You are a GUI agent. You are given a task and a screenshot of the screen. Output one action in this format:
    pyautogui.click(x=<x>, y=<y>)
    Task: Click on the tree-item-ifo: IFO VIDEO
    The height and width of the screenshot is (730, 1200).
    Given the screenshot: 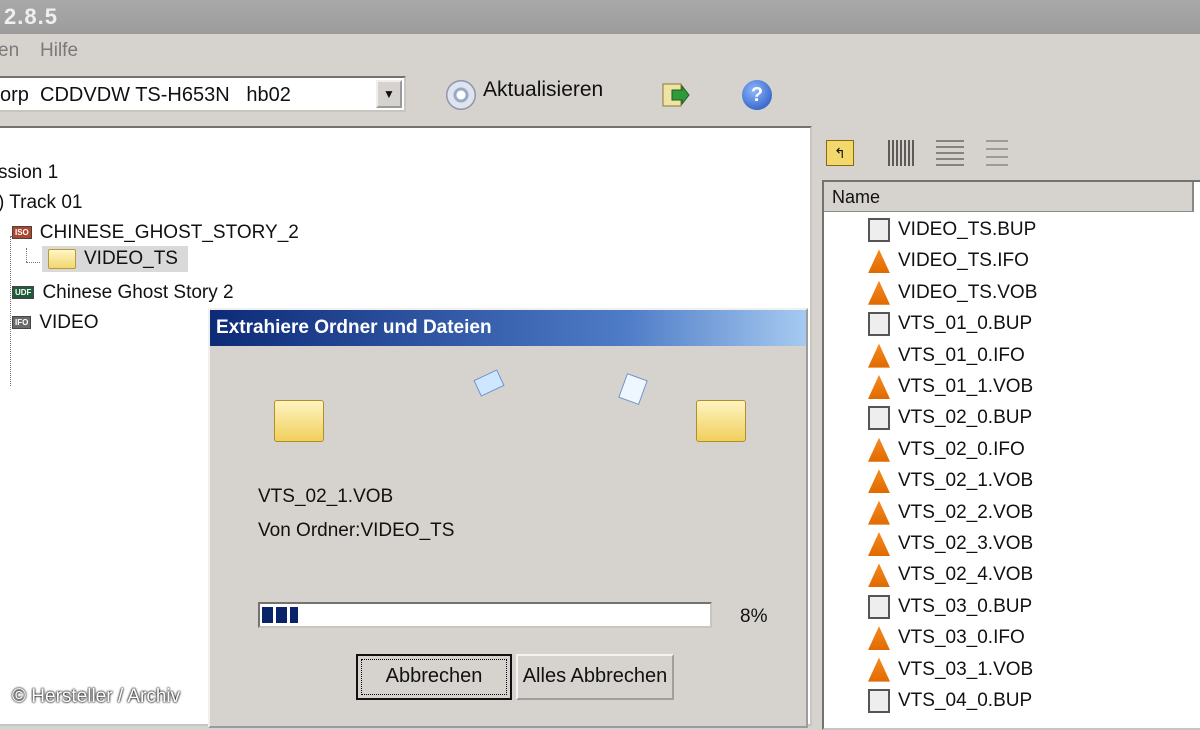 What is the action you would take?
    pyautogui.click(x=55, y=323)
    